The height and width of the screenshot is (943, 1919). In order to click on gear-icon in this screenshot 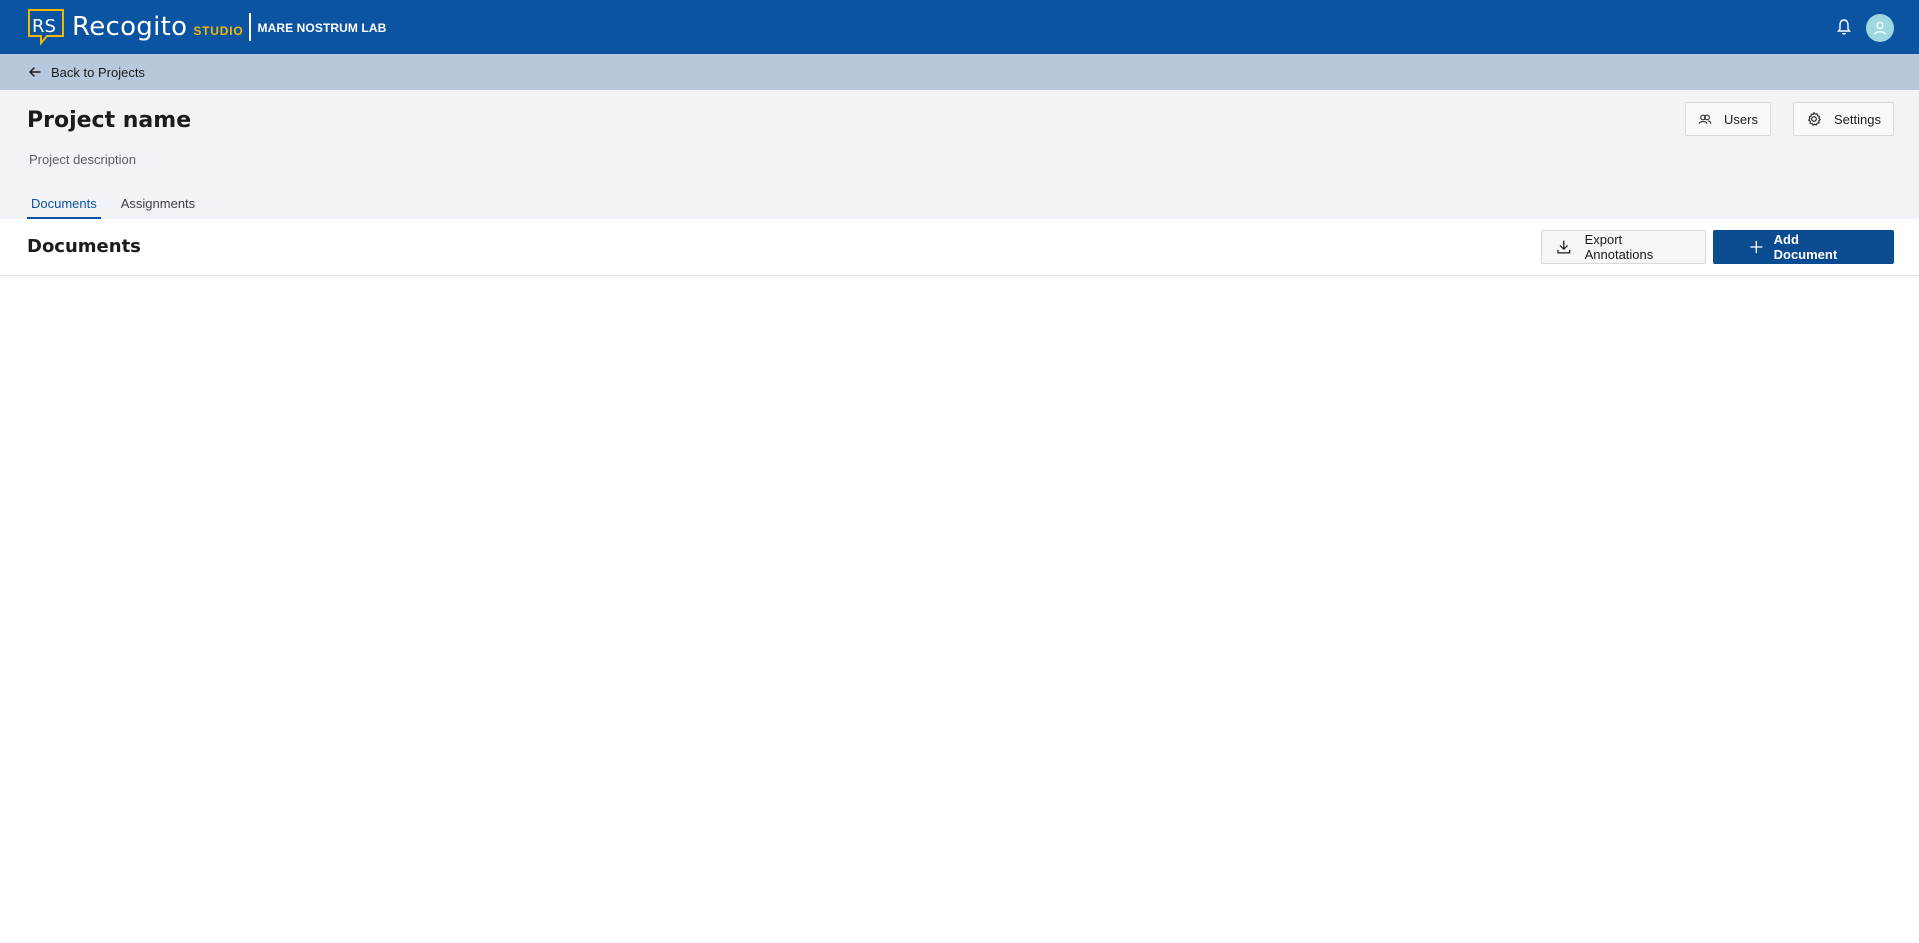, I will do `click(1814, 119)`.